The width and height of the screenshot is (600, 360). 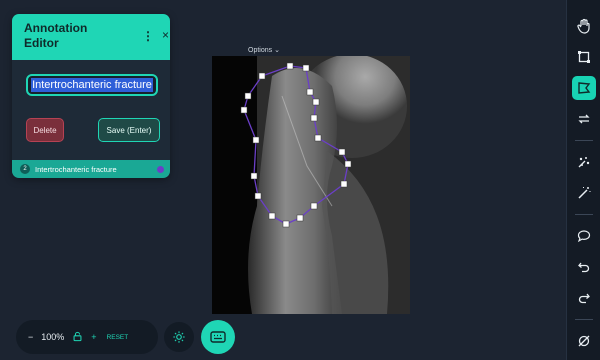 I want to click on reset-button: RESET, so click(x=118, y=337).